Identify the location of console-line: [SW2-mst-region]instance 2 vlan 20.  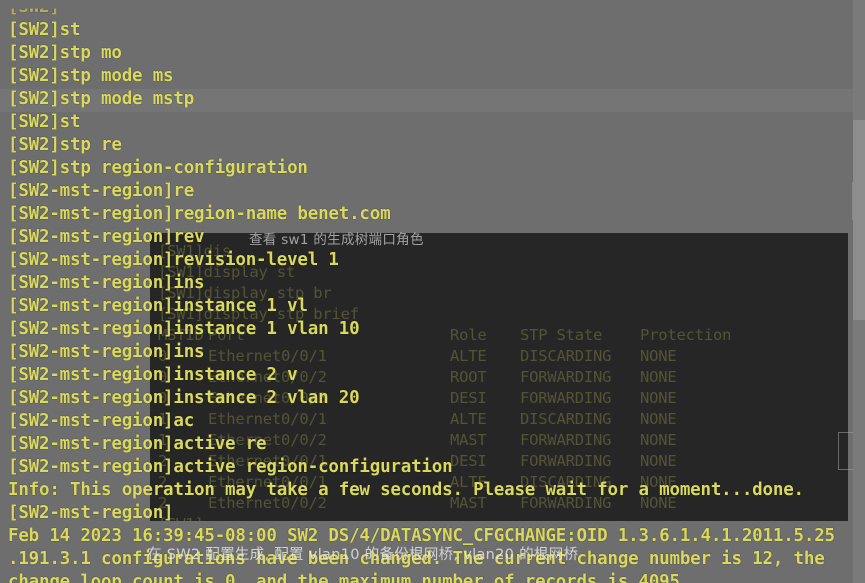
(184, 398).